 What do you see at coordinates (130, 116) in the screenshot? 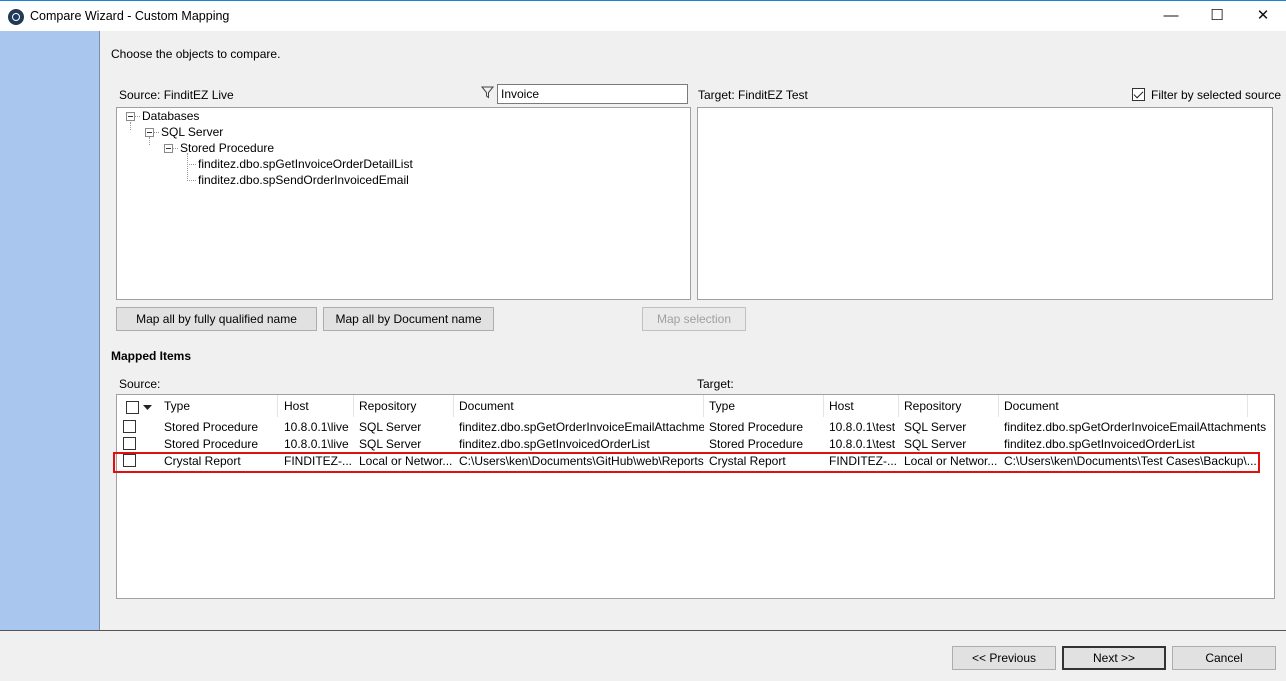
I see `collapse-databases-icon` at bounding box center [130, 116].